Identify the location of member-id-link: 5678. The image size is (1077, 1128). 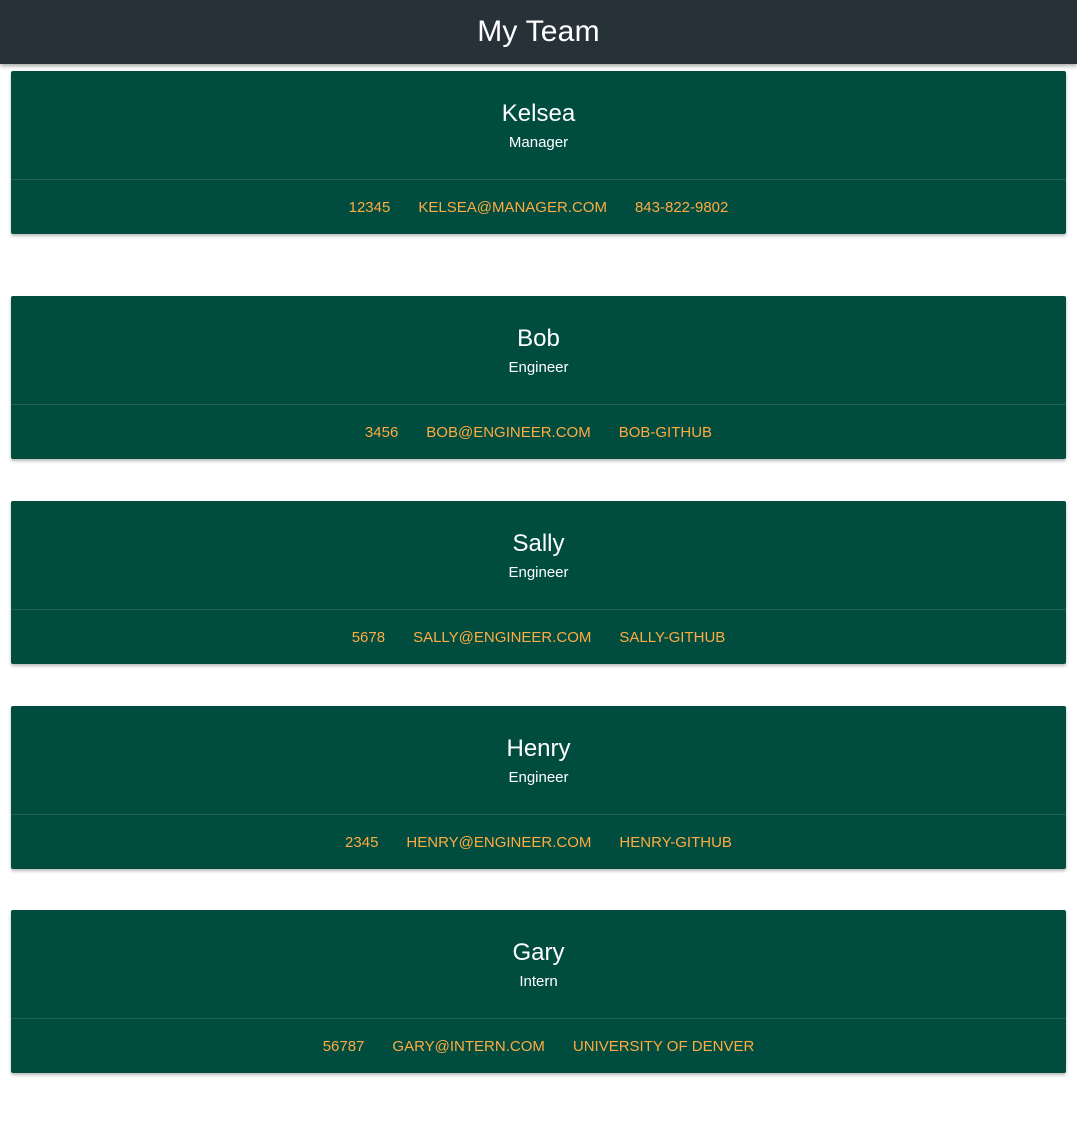
(368, 637).